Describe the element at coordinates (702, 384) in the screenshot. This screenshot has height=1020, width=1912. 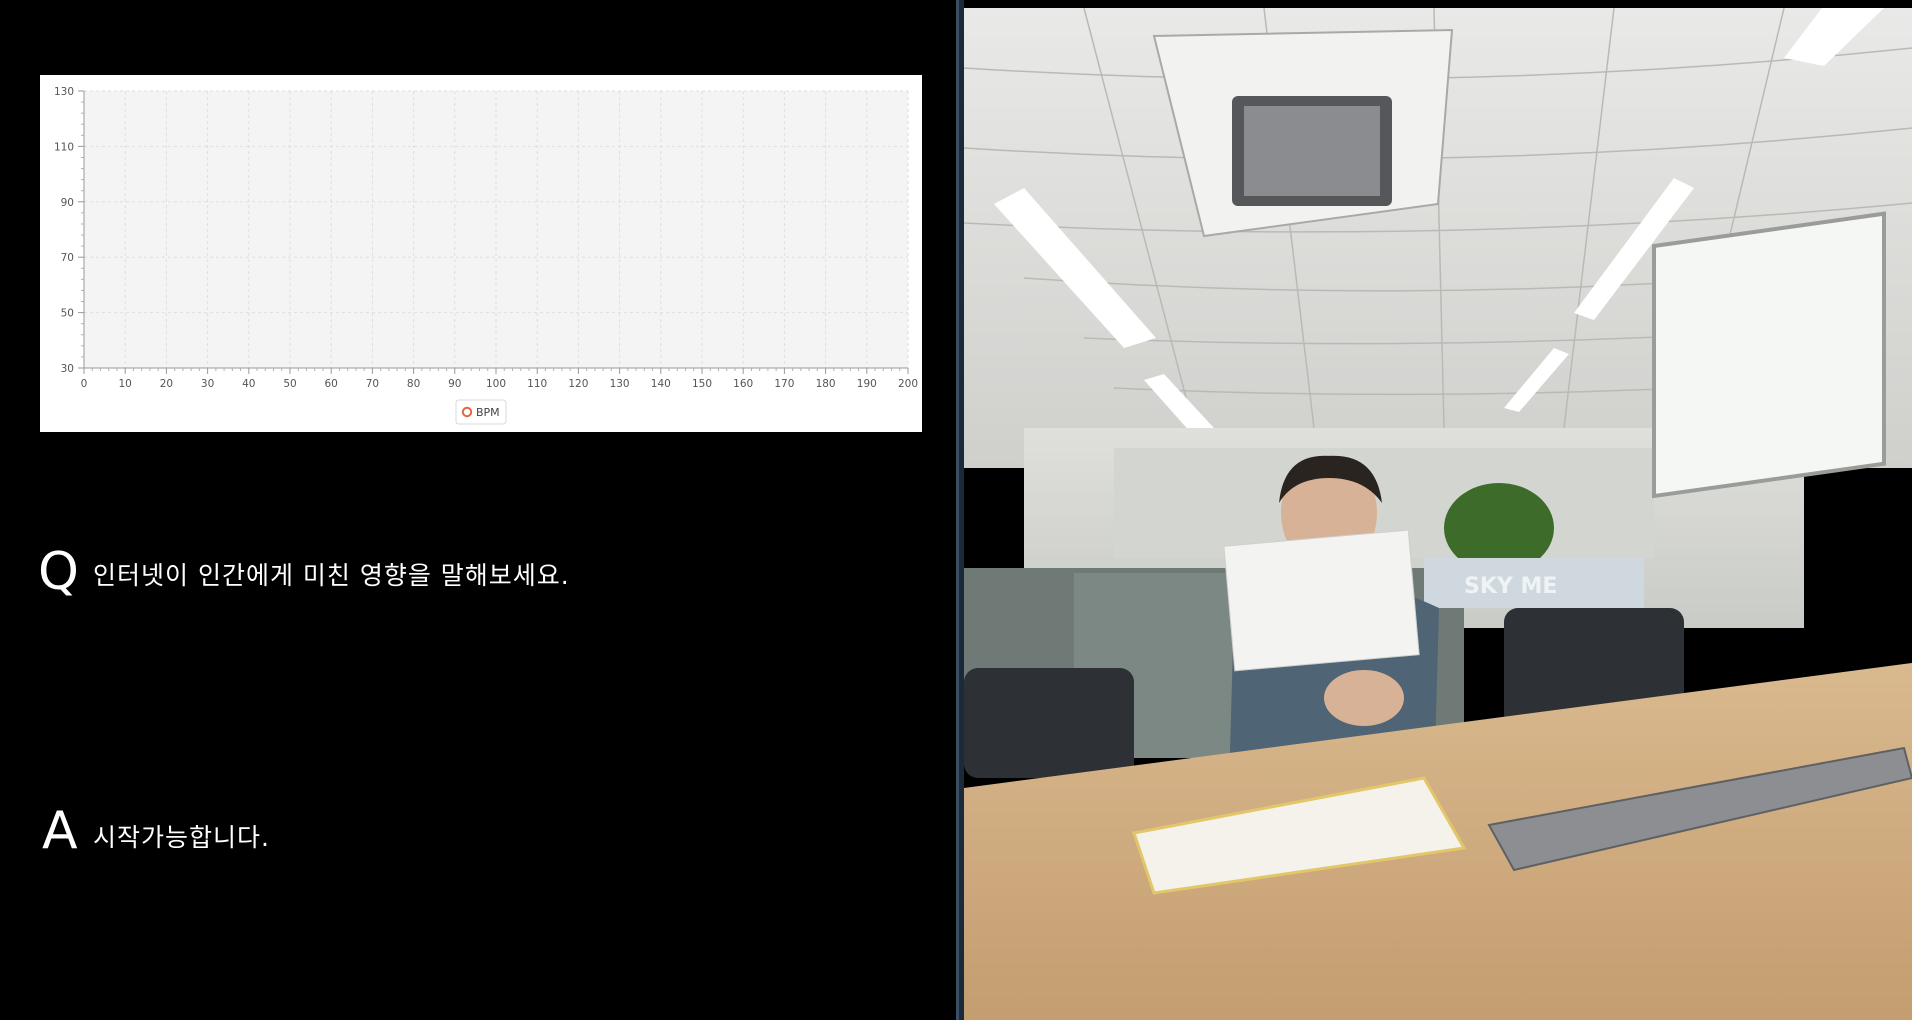
I see `x-tick-label: 150` at that location.